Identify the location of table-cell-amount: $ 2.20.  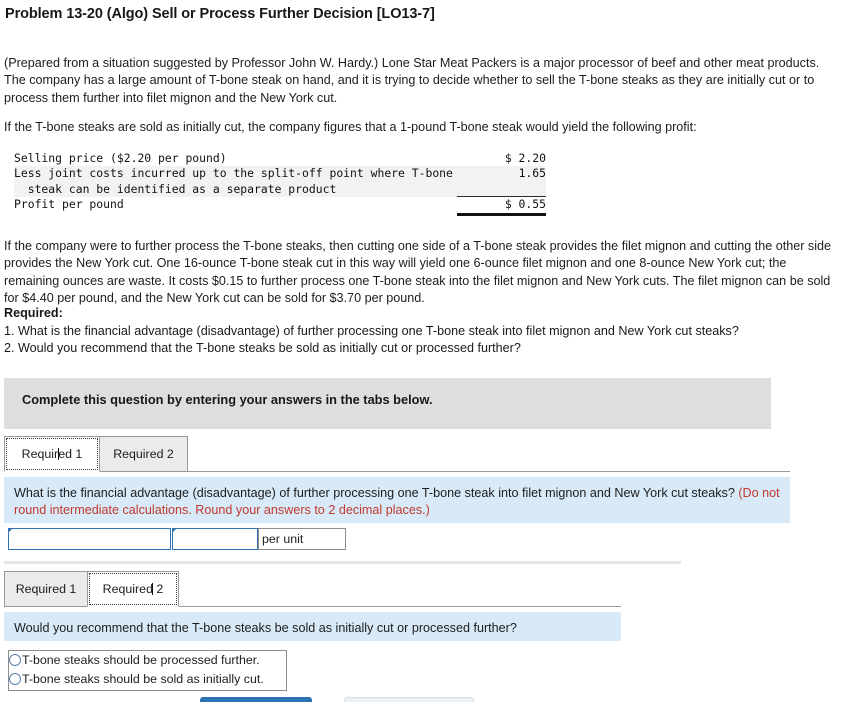
(525, 158).